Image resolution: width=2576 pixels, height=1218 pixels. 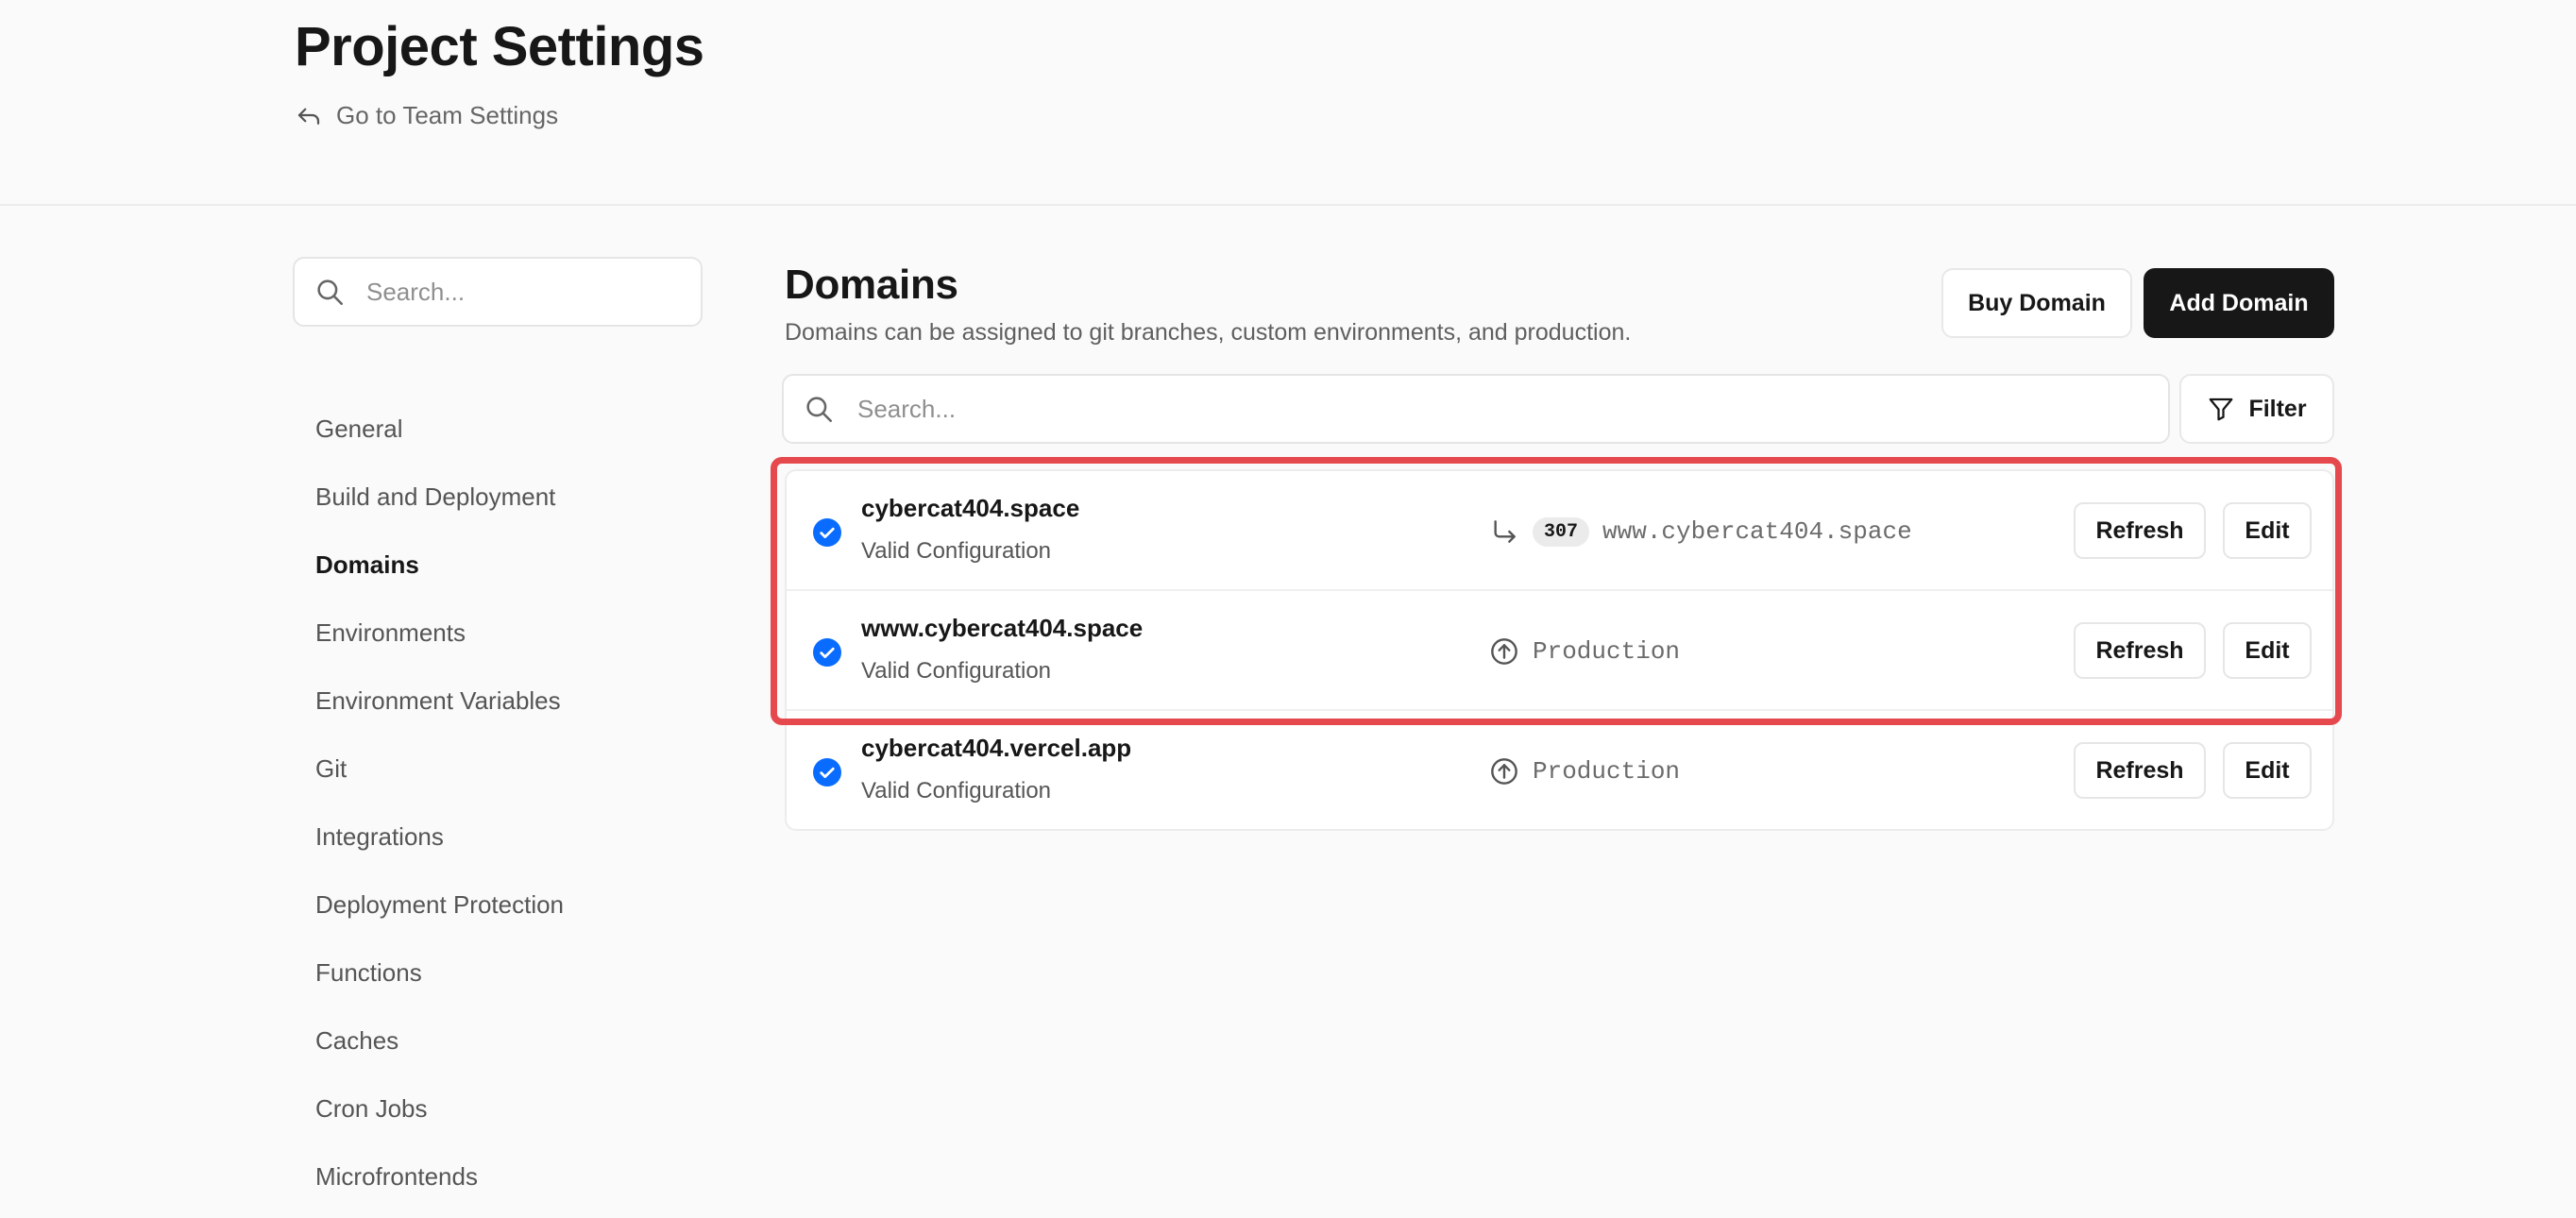 What do you see at coordinates (1471, 409) in the screenshot?
I see `domain-search-input` at bounding box center [1471, 409].